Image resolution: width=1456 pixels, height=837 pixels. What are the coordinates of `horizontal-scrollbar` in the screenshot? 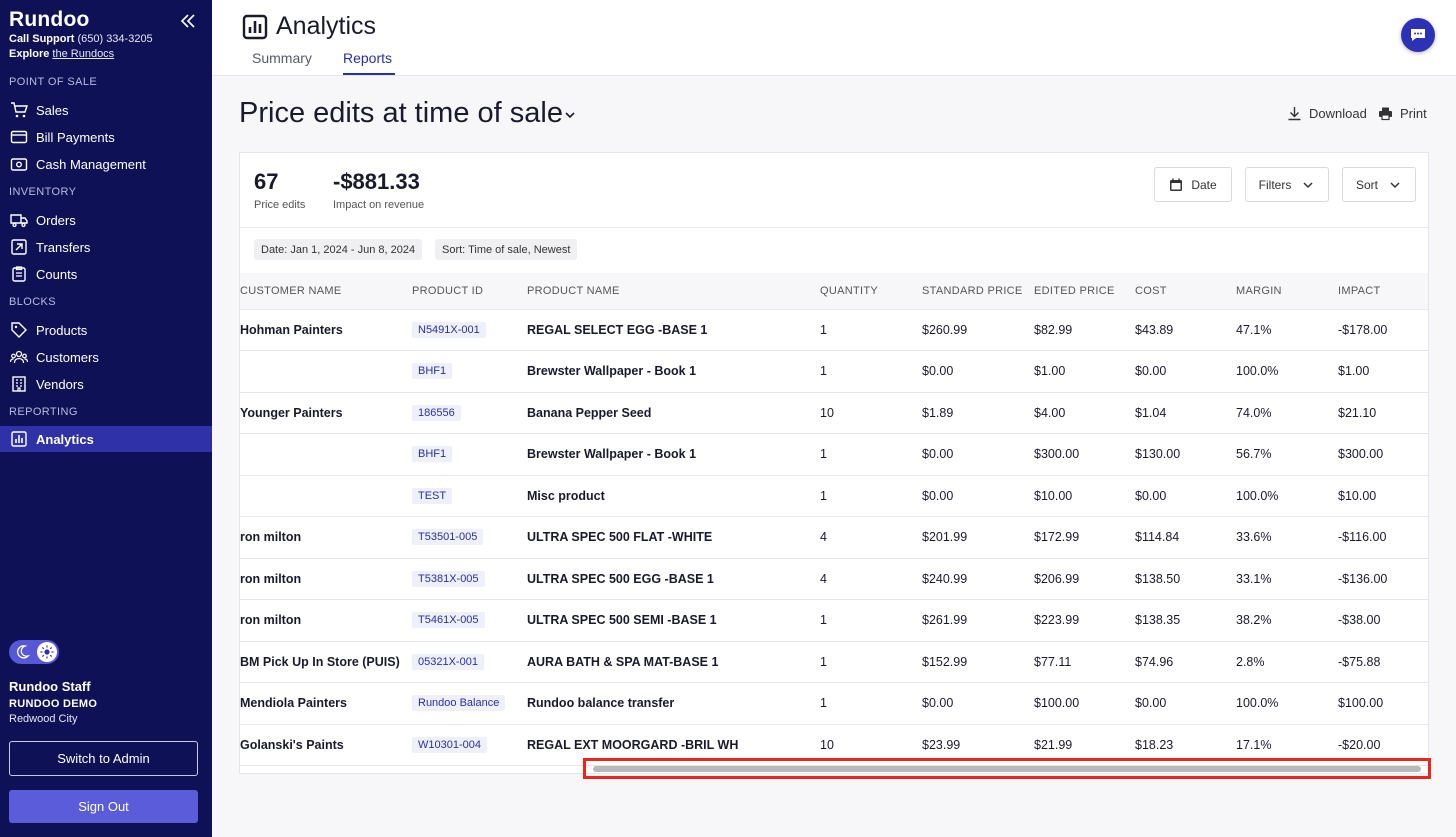 It's located at (1007, 768).